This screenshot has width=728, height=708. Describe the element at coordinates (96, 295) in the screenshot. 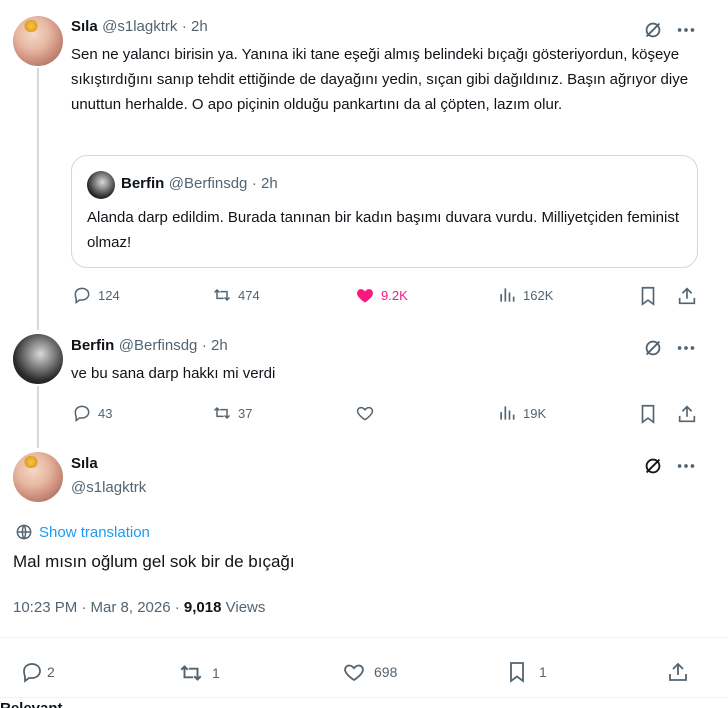

I see `reply-button: 124` at that location.